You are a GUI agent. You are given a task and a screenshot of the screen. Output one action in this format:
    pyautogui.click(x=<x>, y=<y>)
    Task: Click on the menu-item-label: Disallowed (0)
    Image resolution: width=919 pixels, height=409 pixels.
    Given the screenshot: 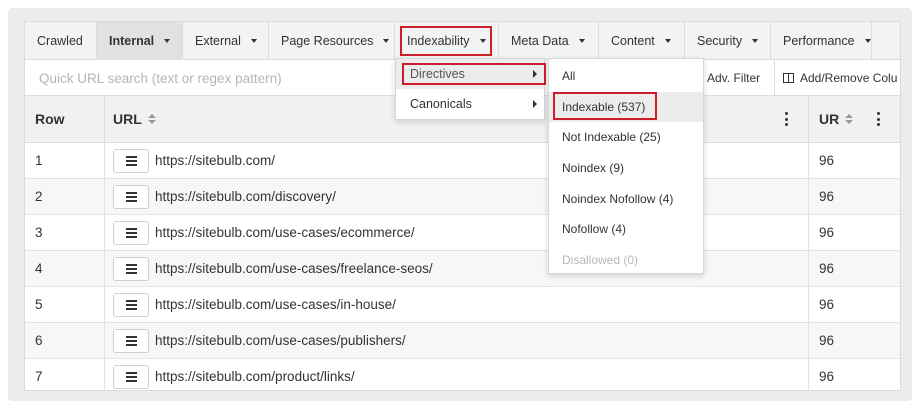 What is the action you would take?
    pyautogui.click(x=600, y=260)
    